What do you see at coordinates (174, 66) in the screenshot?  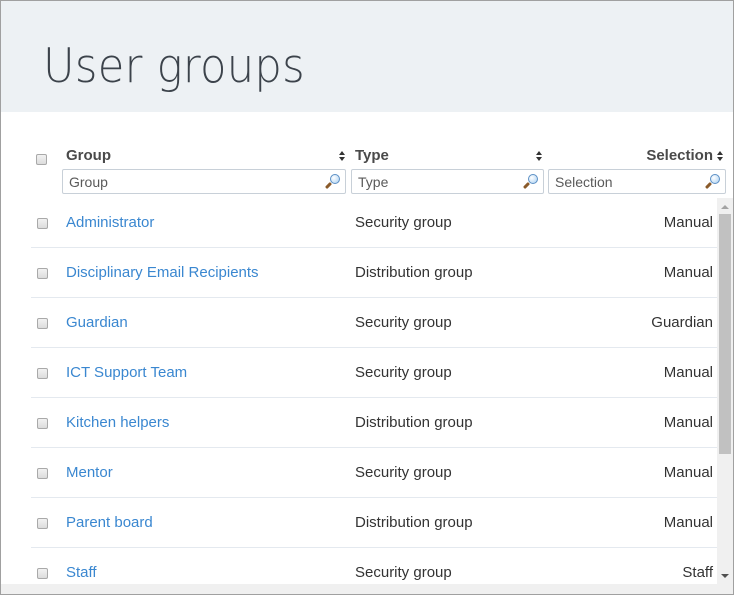 I see `page-title: User groups` at bounding box center [174, 66].